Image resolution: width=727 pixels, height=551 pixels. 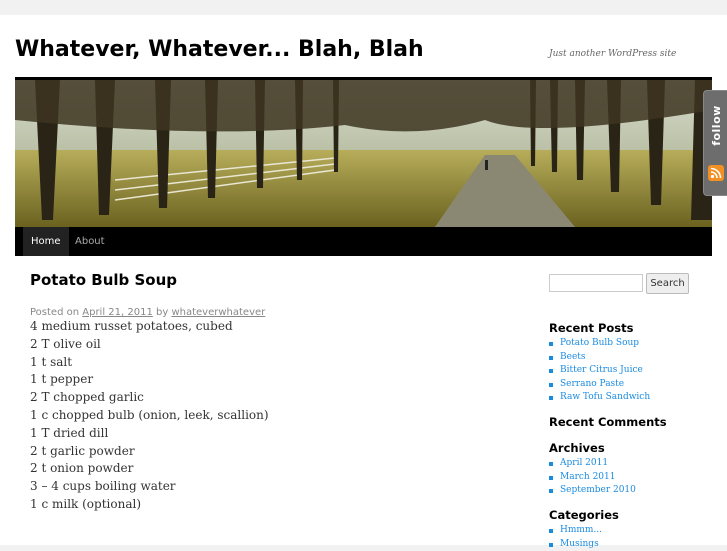 I want to click on post-meta-by: by, so click(x=162, y=312).